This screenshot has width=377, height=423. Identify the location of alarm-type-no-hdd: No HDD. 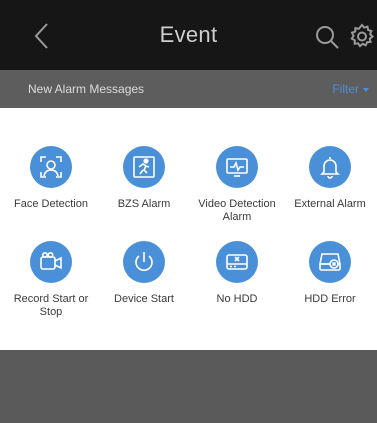
(237, 280).